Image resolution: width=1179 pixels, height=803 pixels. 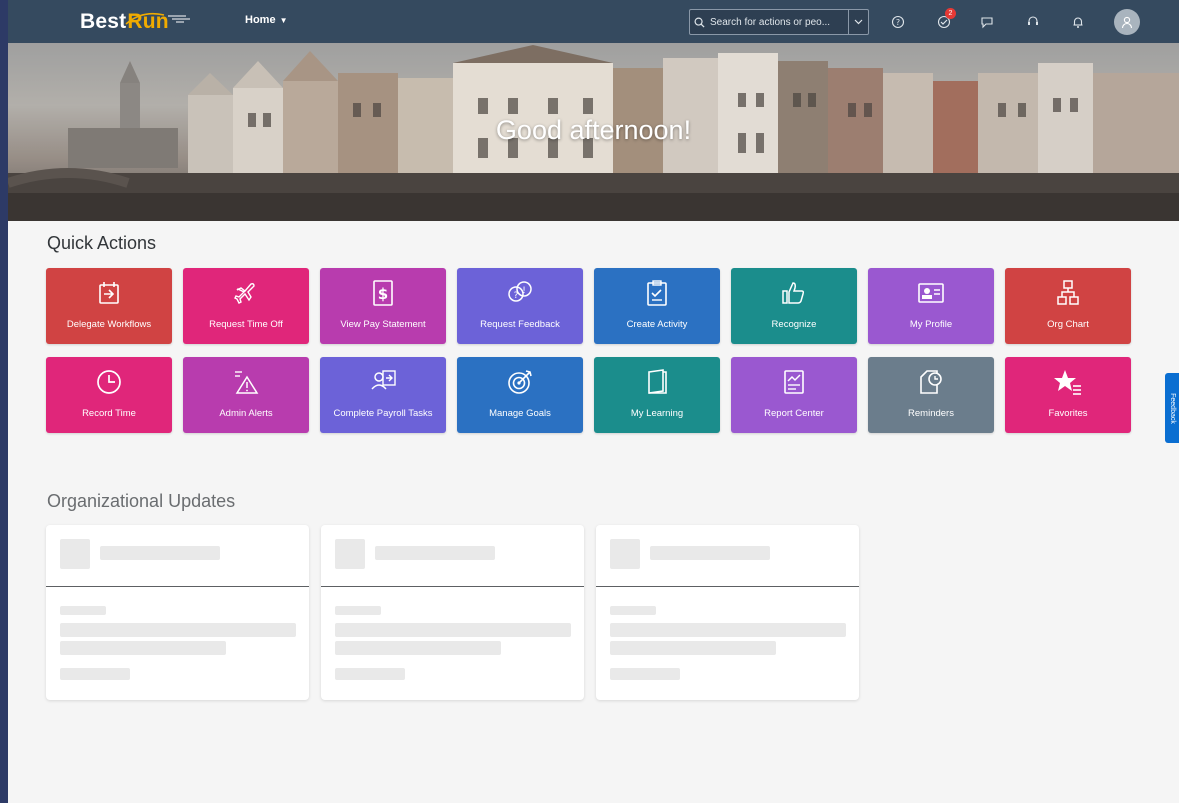 What do you see at coordinates (260, 20) in the screenshot?
I see `home-menu-label: Home` at bounding box center [260, 20].